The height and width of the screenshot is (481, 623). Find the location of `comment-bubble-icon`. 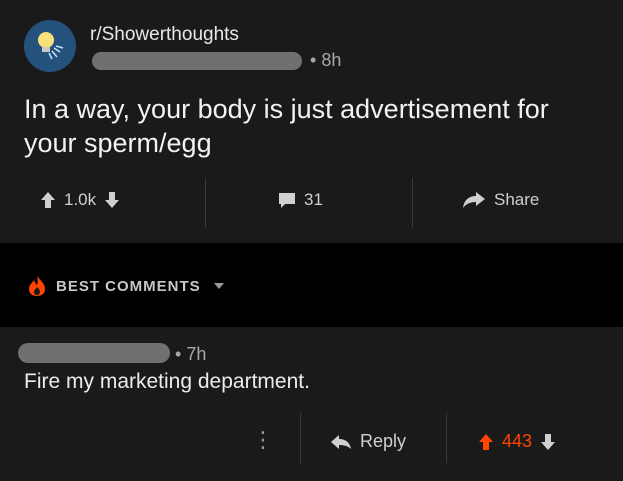

comment-bubble-icon is located at coordinates (287, 200).